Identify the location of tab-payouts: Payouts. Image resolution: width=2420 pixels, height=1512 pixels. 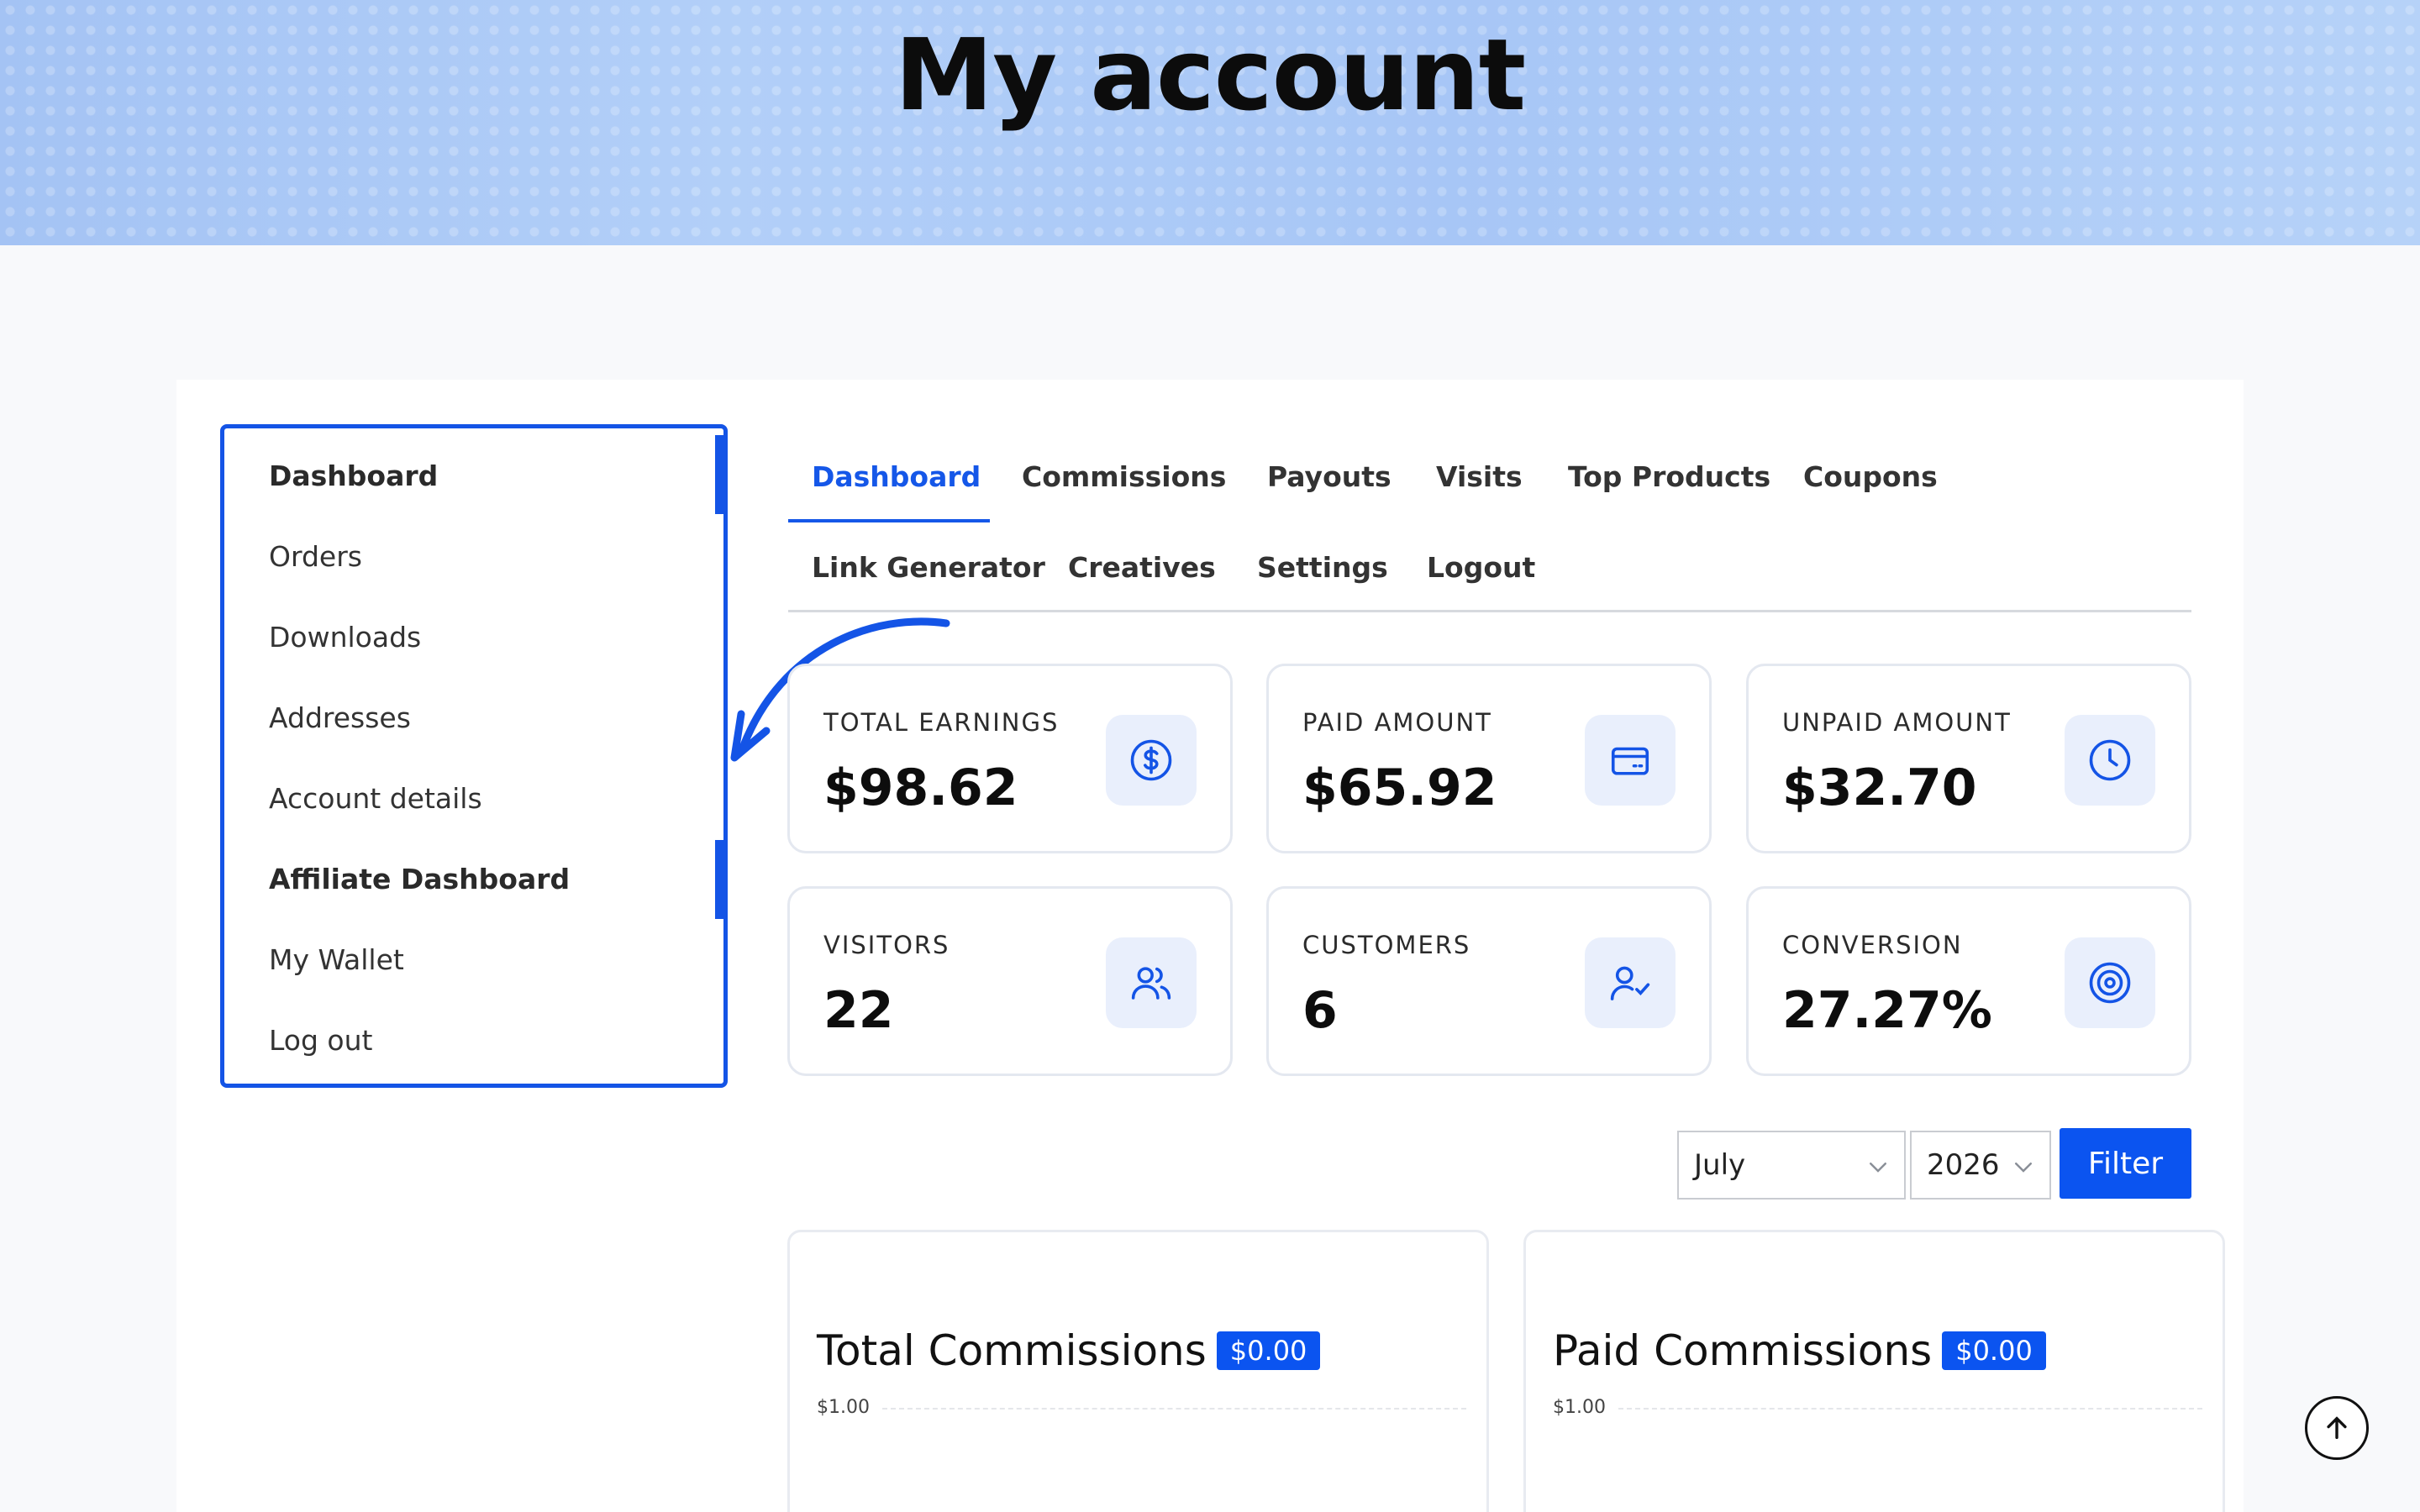
(1329, 476).